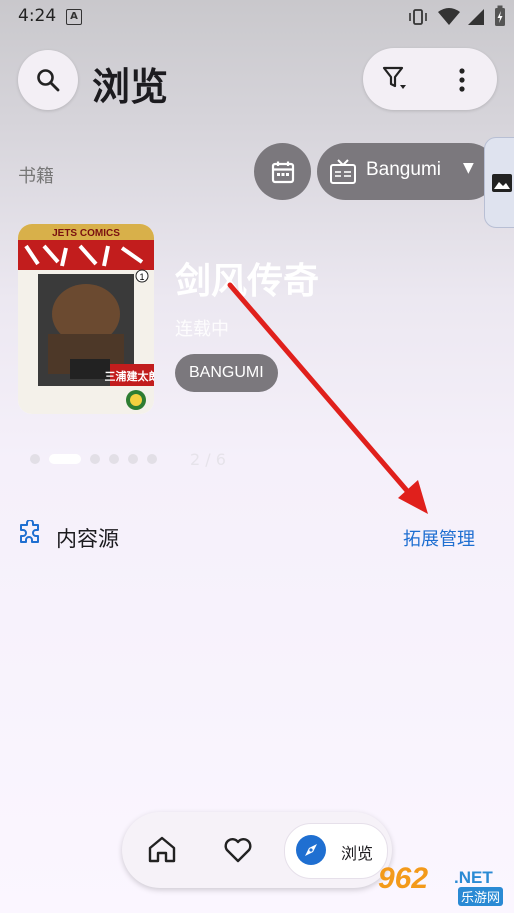  I want to click on status-time: 4:24, so click(37, 16).